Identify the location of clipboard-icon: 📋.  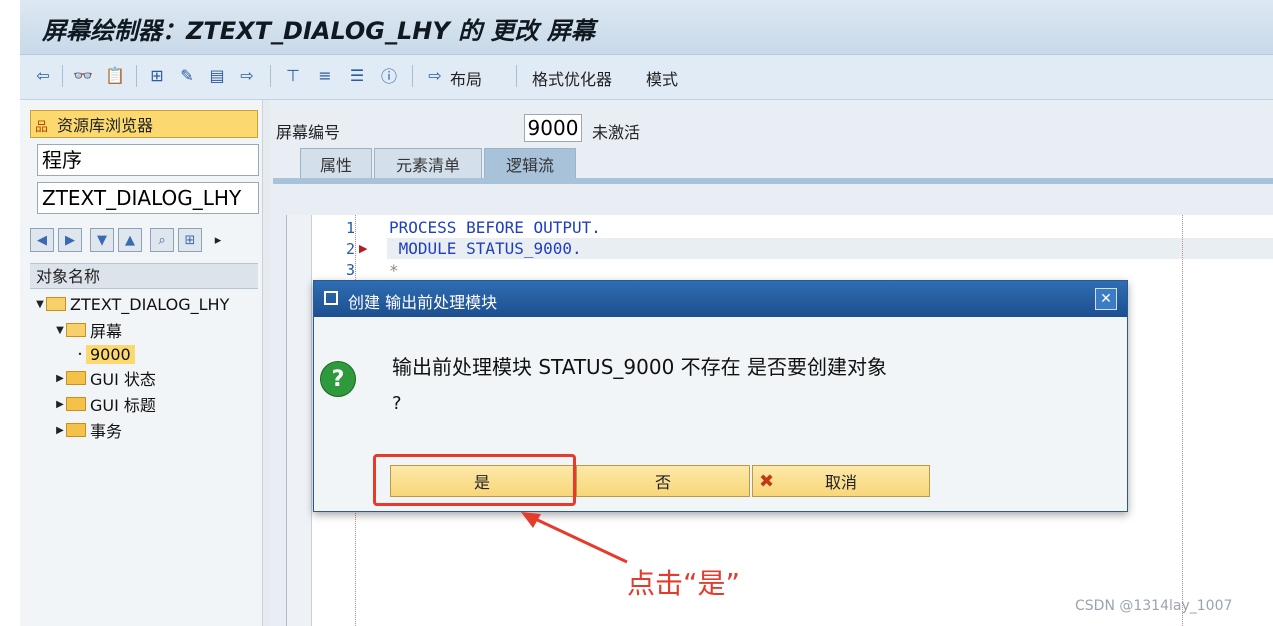
(115, 75).